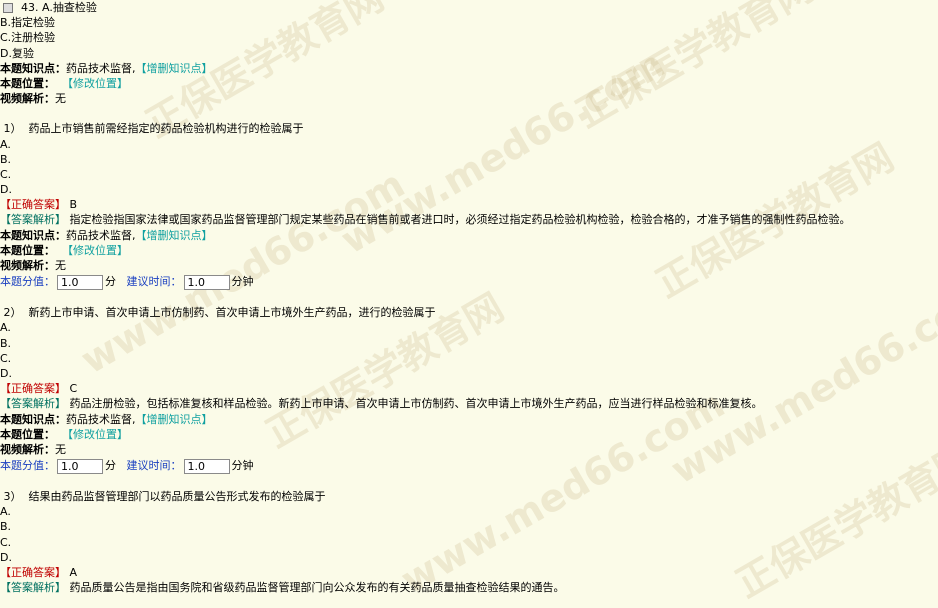  What do you see at coordinates (232, 313) in the screenshot?
I see `sub-question-text: 新药上市申请、首次申请上市仿制药、首次申请上市境外生产药品，进行的检验属于` at bounding box center [232, 313].